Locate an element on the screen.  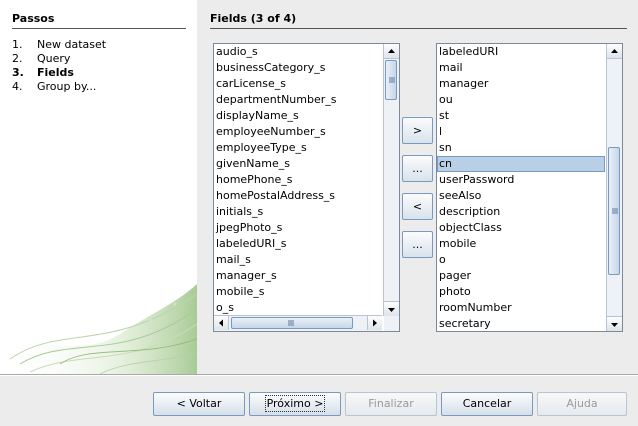
list-item: initials_s is located at coordinates (298, 212).